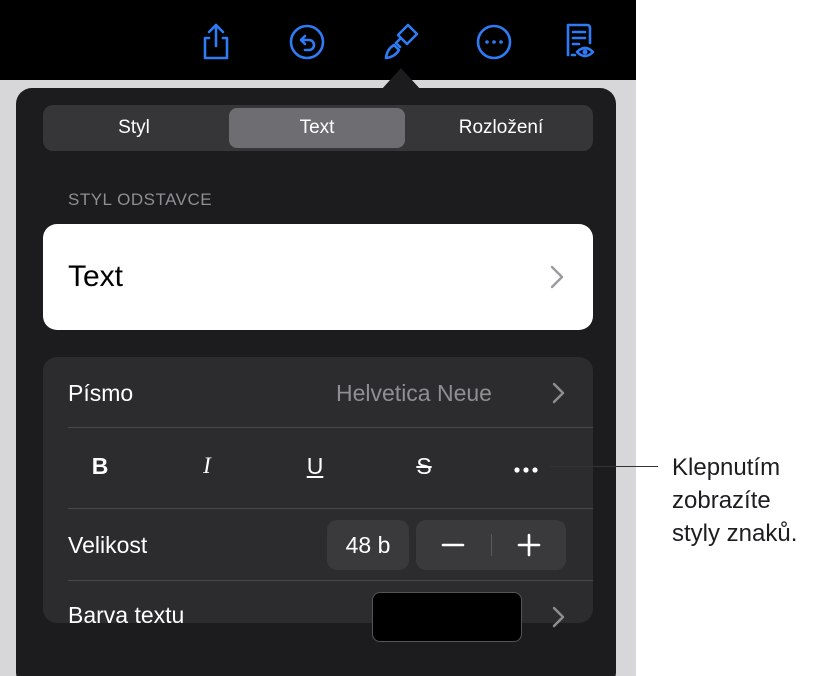 This screenshot has height=676, width=836. I want to click on size-stepper, so click(491, 545).